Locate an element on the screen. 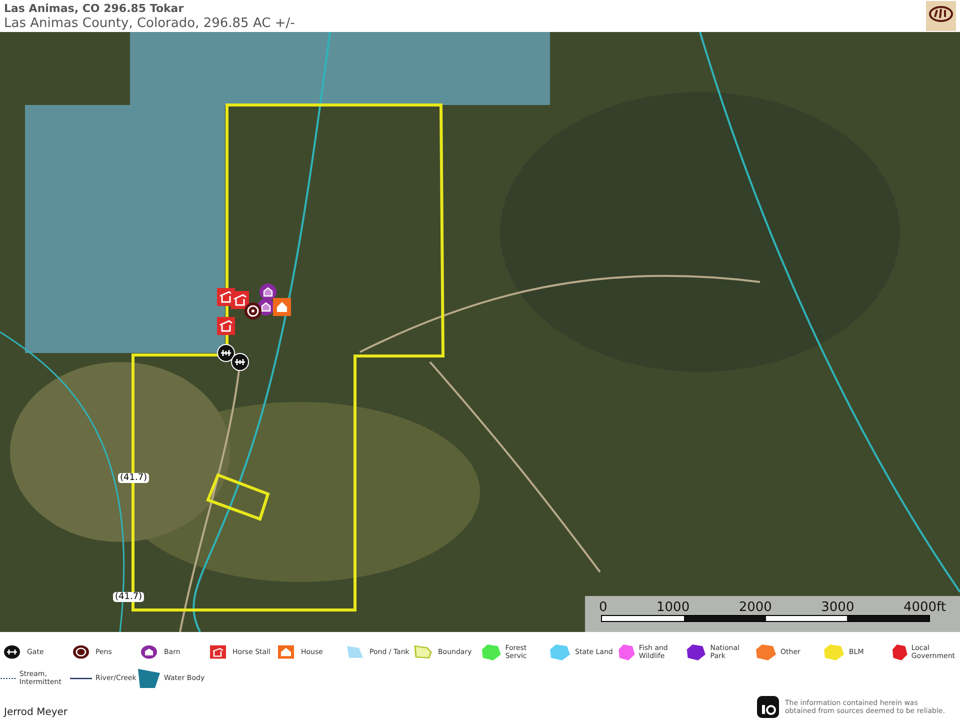 The height and width of the screenshot is (720, 960). scale-label: 3000 is located at coordinates (837, 607).